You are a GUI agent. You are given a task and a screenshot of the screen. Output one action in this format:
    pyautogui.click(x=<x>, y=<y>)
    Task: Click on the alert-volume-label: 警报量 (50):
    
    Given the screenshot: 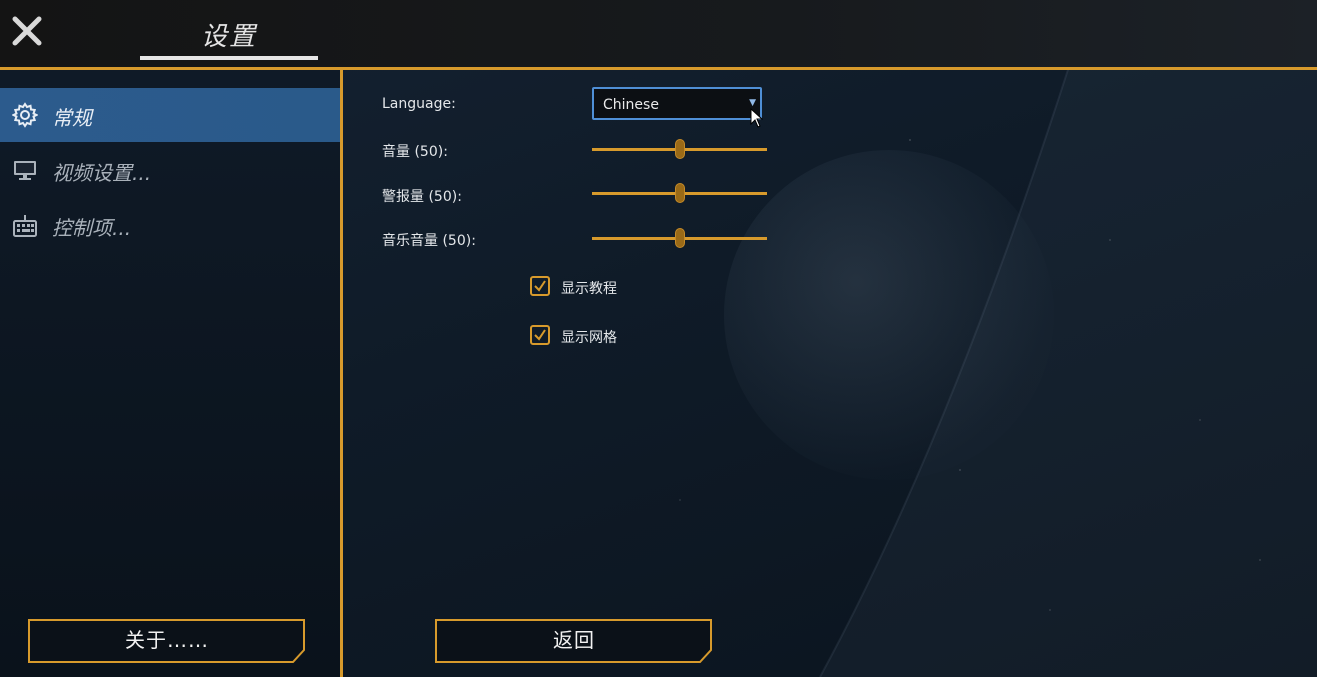 What is the action you would take?
    pyautogui.click(x=422, y=197)
    